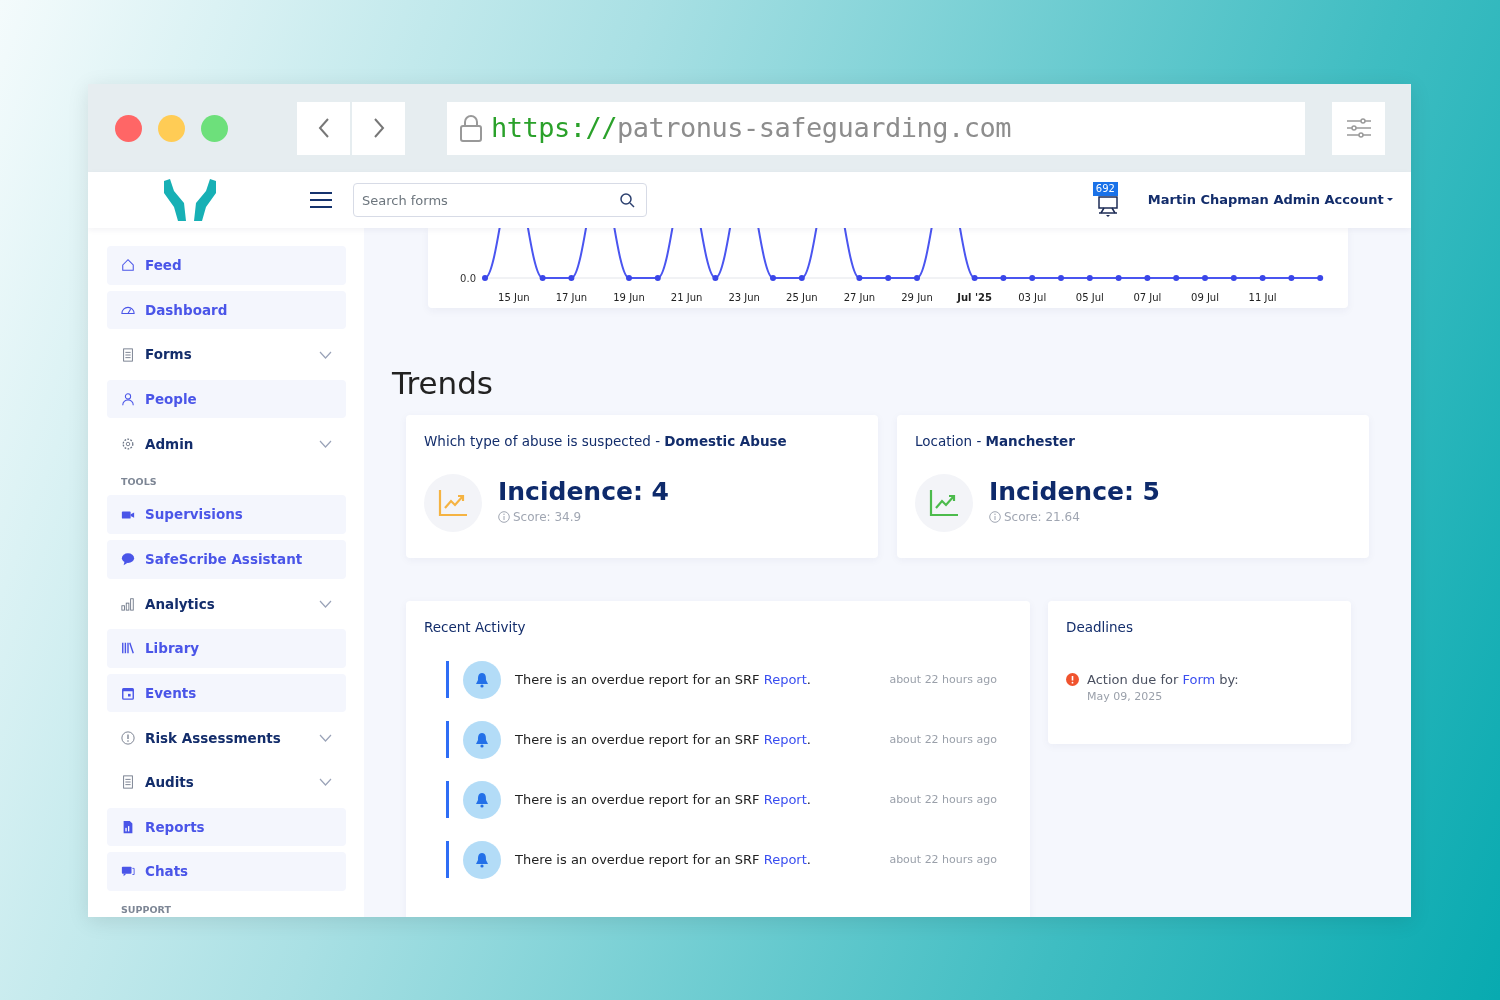 The height and width of the screenshot is (1000, 1500). I want to click on sidebar-link: Events, so click(226, 693).